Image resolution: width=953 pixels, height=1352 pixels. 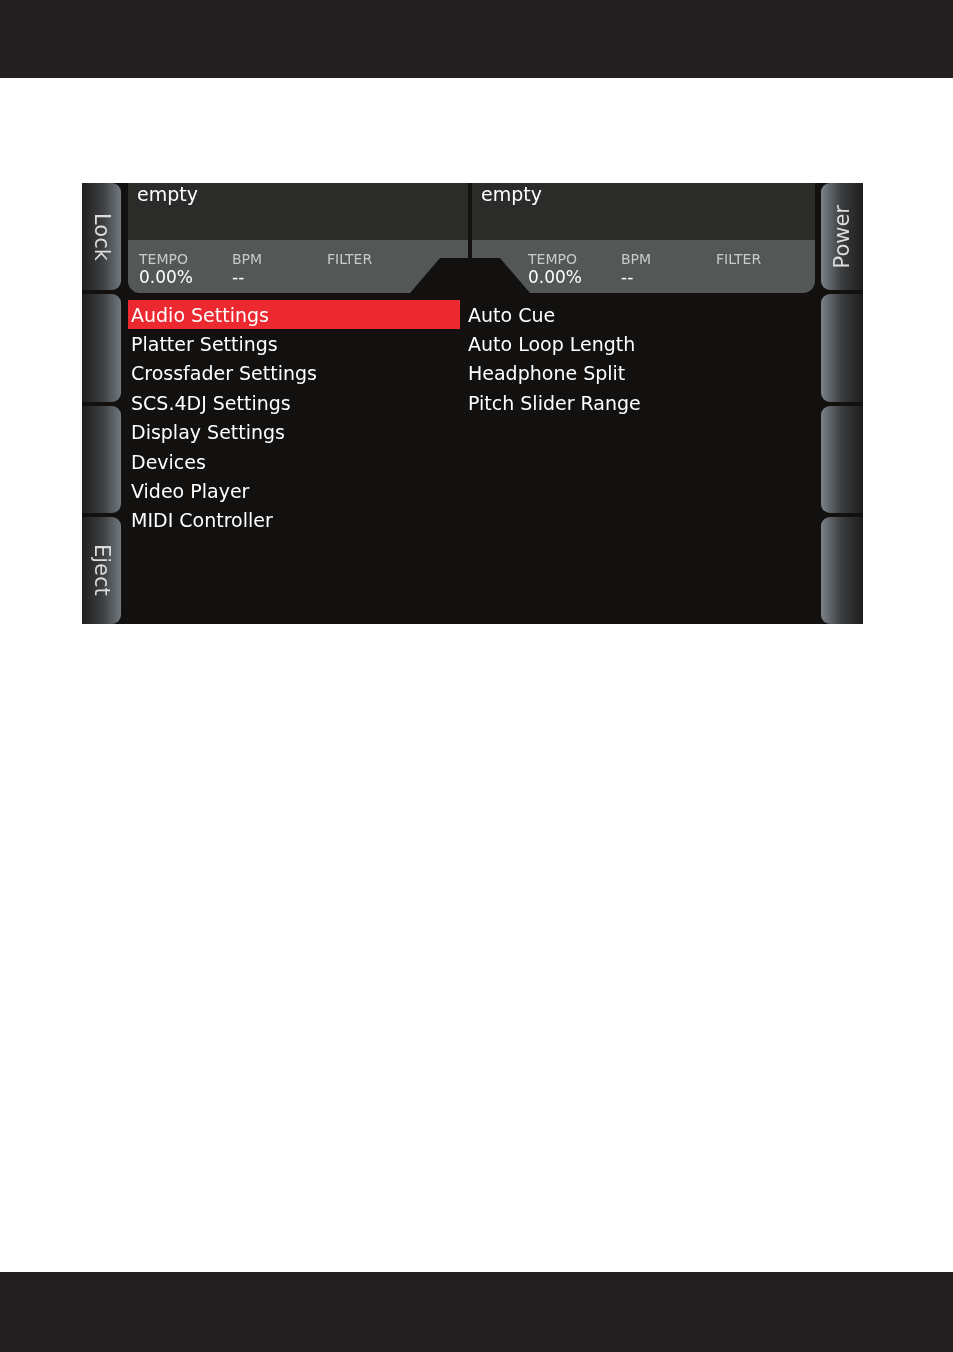 What do you see at coordinates (294, 403) in the screenshot?
I see `menu-item: SCS.4DJ Settings` at bounding box center [294, 403].